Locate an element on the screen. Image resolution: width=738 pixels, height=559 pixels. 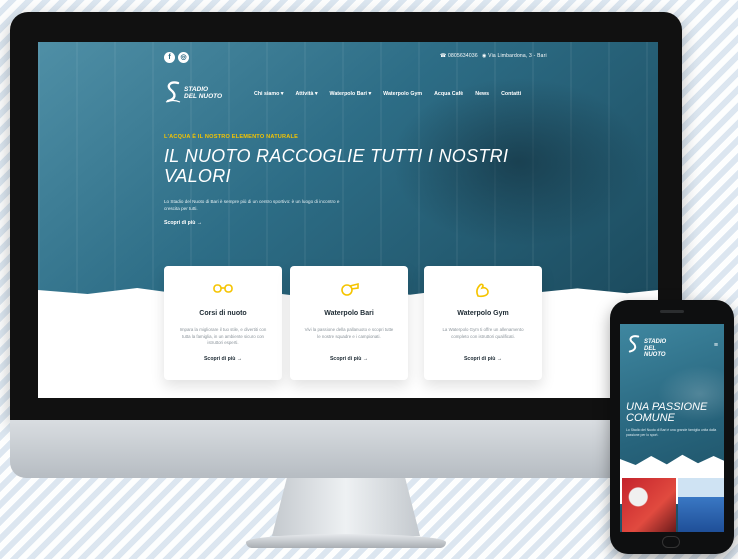
mobile-logo: STADIO DEL NUOTO is located at coordinates (646, 346).